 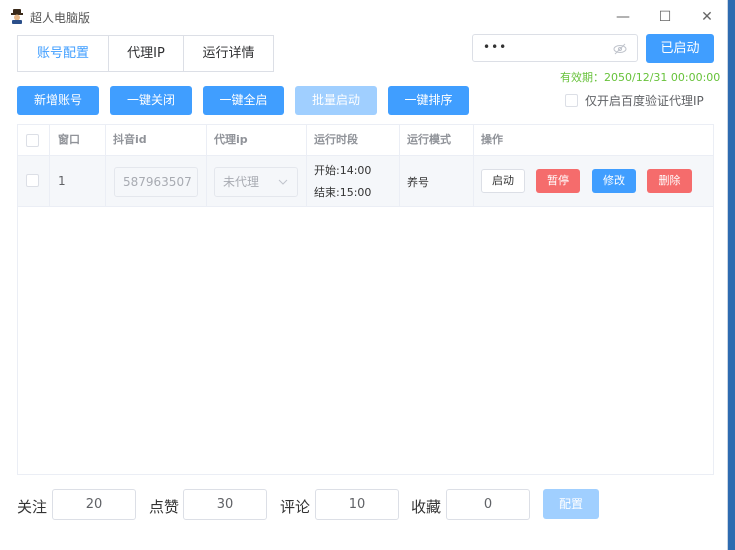 I want to click on like-label: 点赞, so click(x=164, y=507).